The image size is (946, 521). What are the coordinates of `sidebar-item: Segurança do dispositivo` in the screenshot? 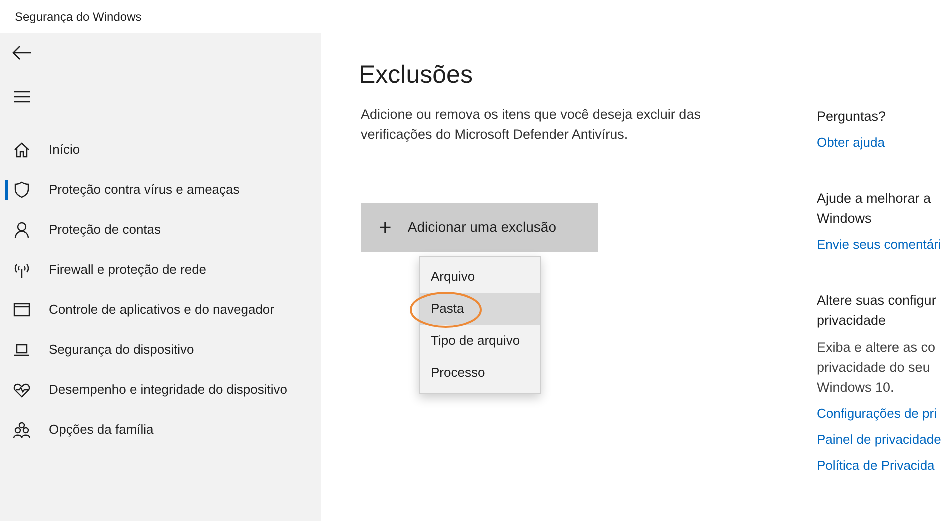 It's located at (160, 350).